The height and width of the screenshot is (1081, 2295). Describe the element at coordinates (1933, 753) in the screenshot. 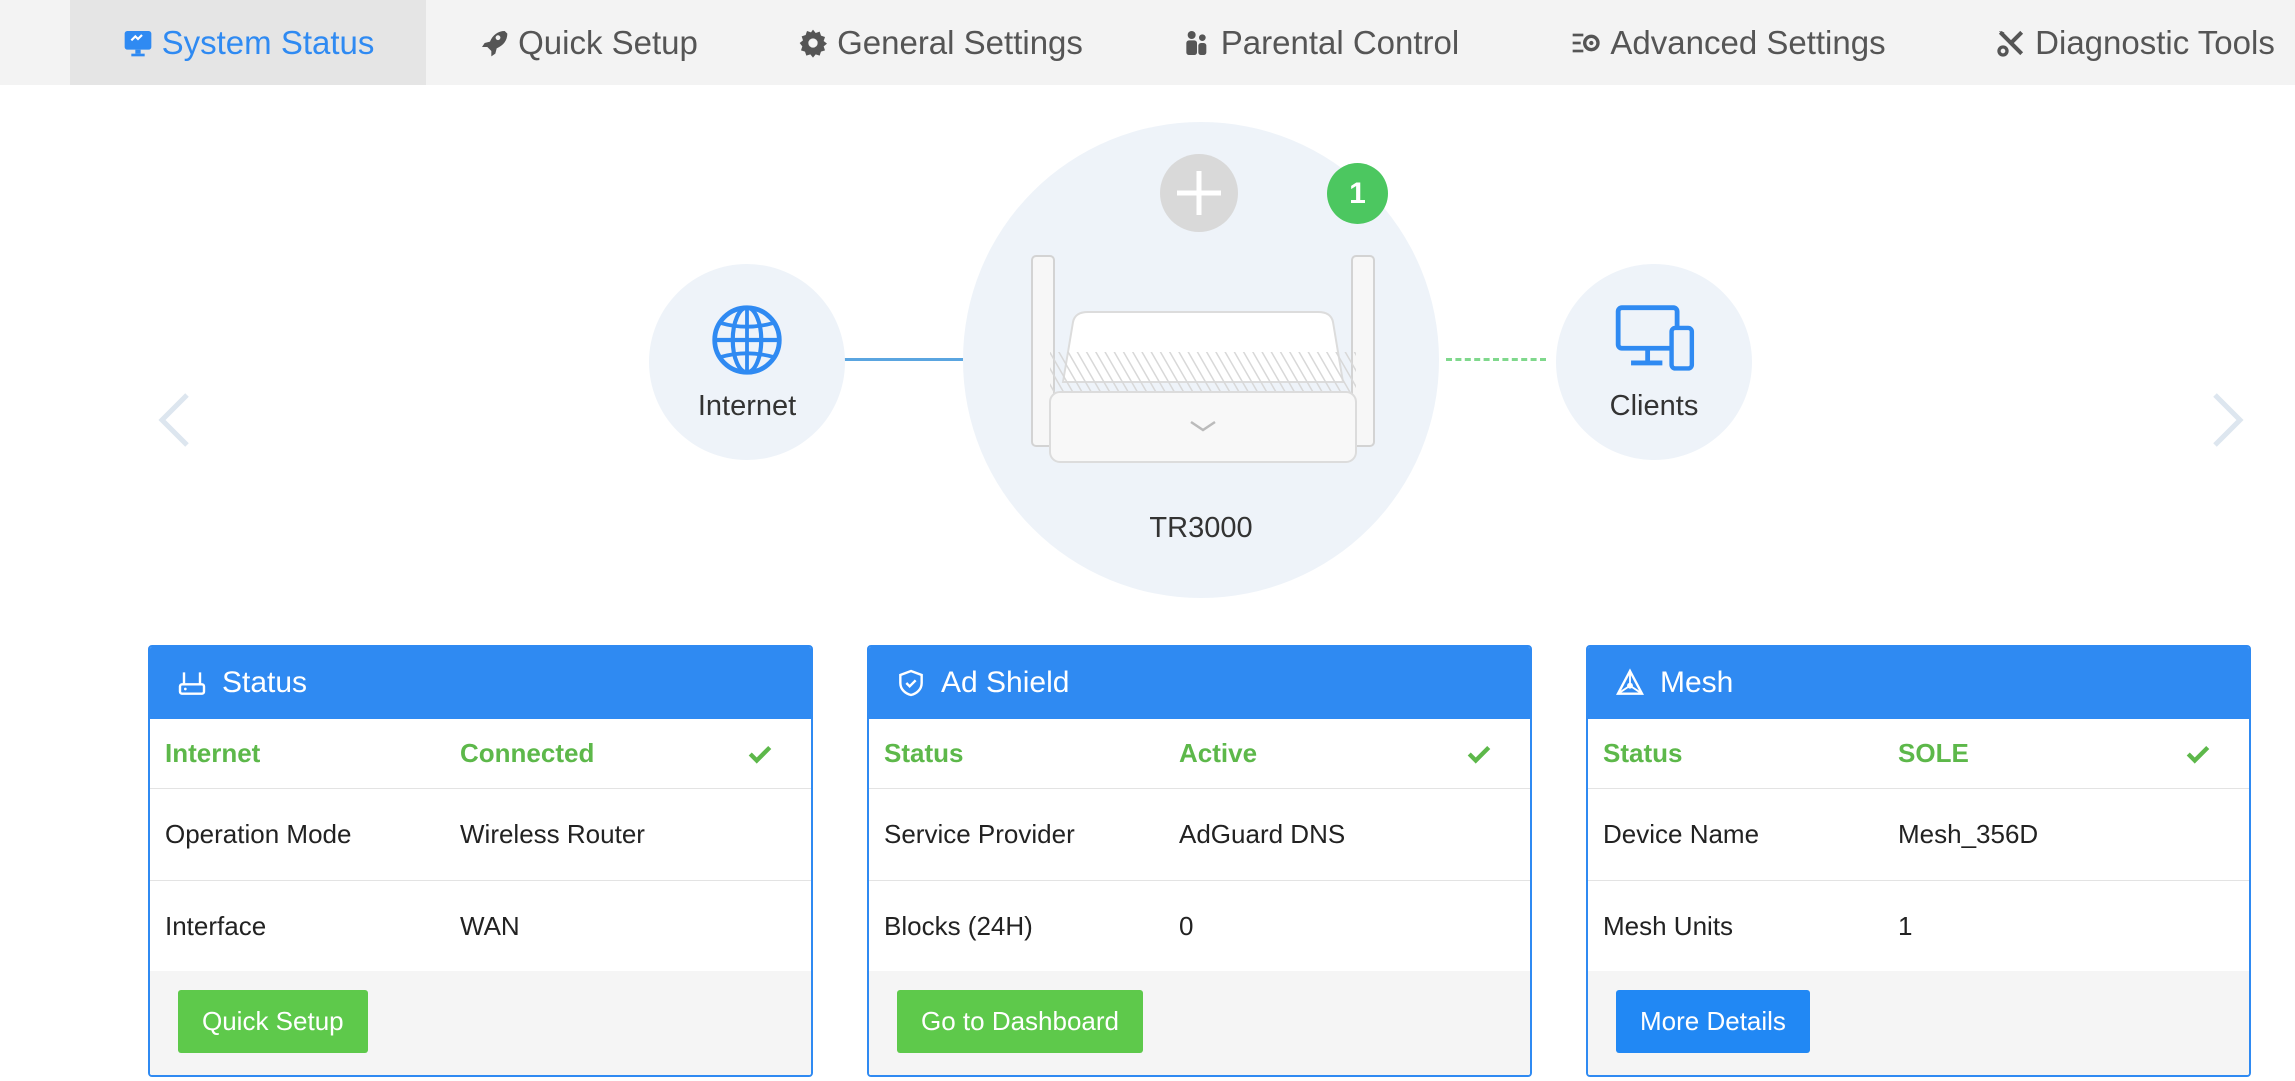

I see `row-value: SOLE` at that location.